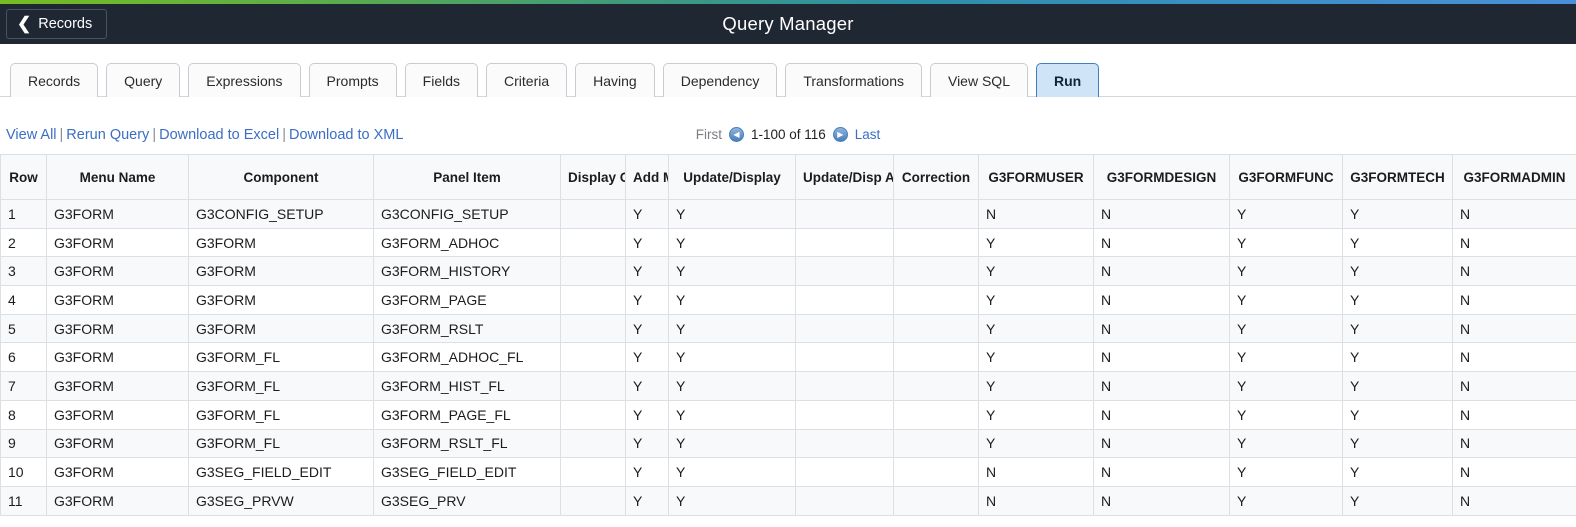 The image size is (1576, 527). I want to click on tab-transformations: Transformations, so click(853, 80).